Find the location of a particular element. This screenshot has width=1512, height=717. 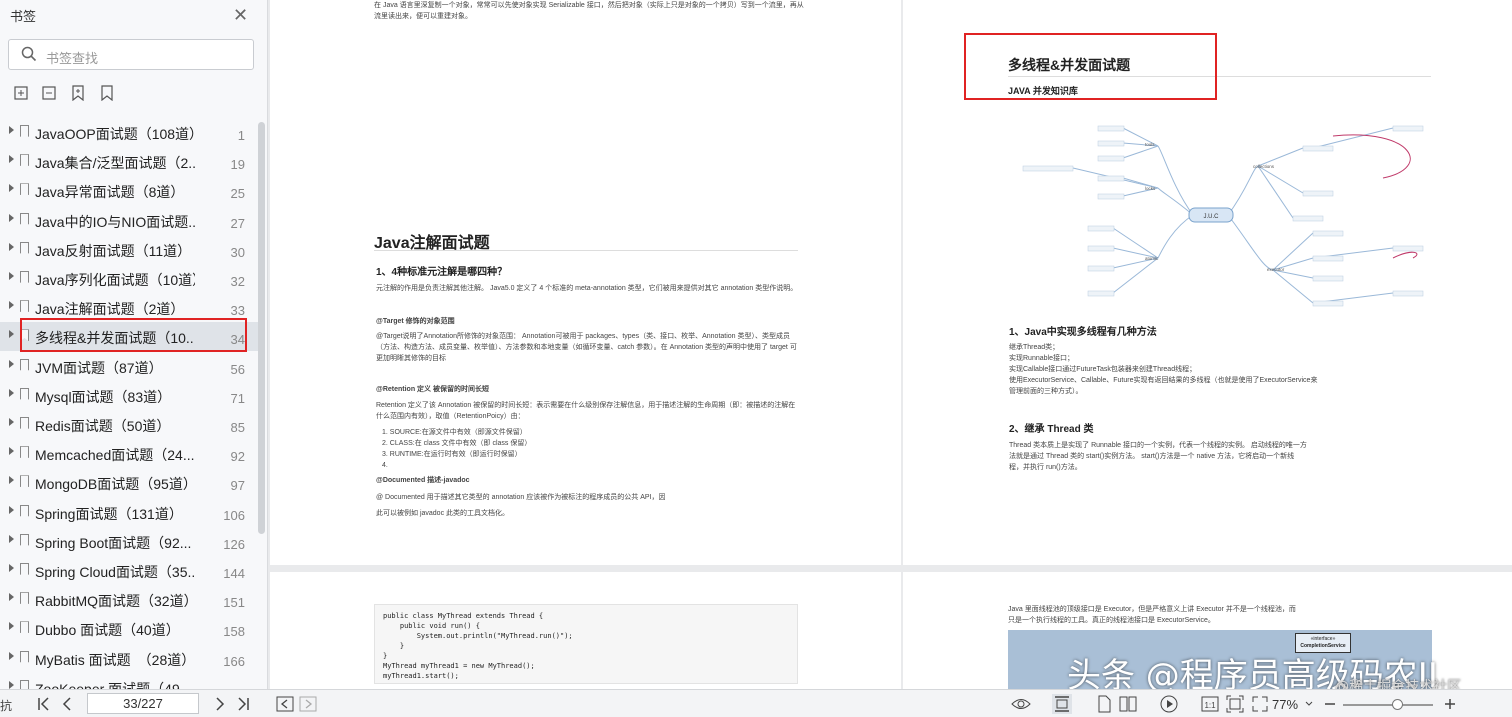

svg-text: 1:1 is located at coordinates (1210, 705).